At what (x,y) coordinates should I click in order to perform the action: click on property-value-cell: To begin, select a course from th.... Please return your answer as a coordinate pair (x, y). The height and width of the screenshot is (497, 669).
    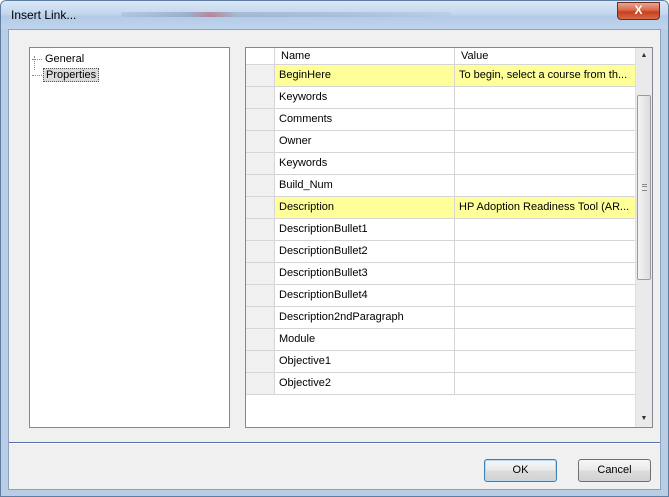
    Looking at the image, I should click on (545, 75).